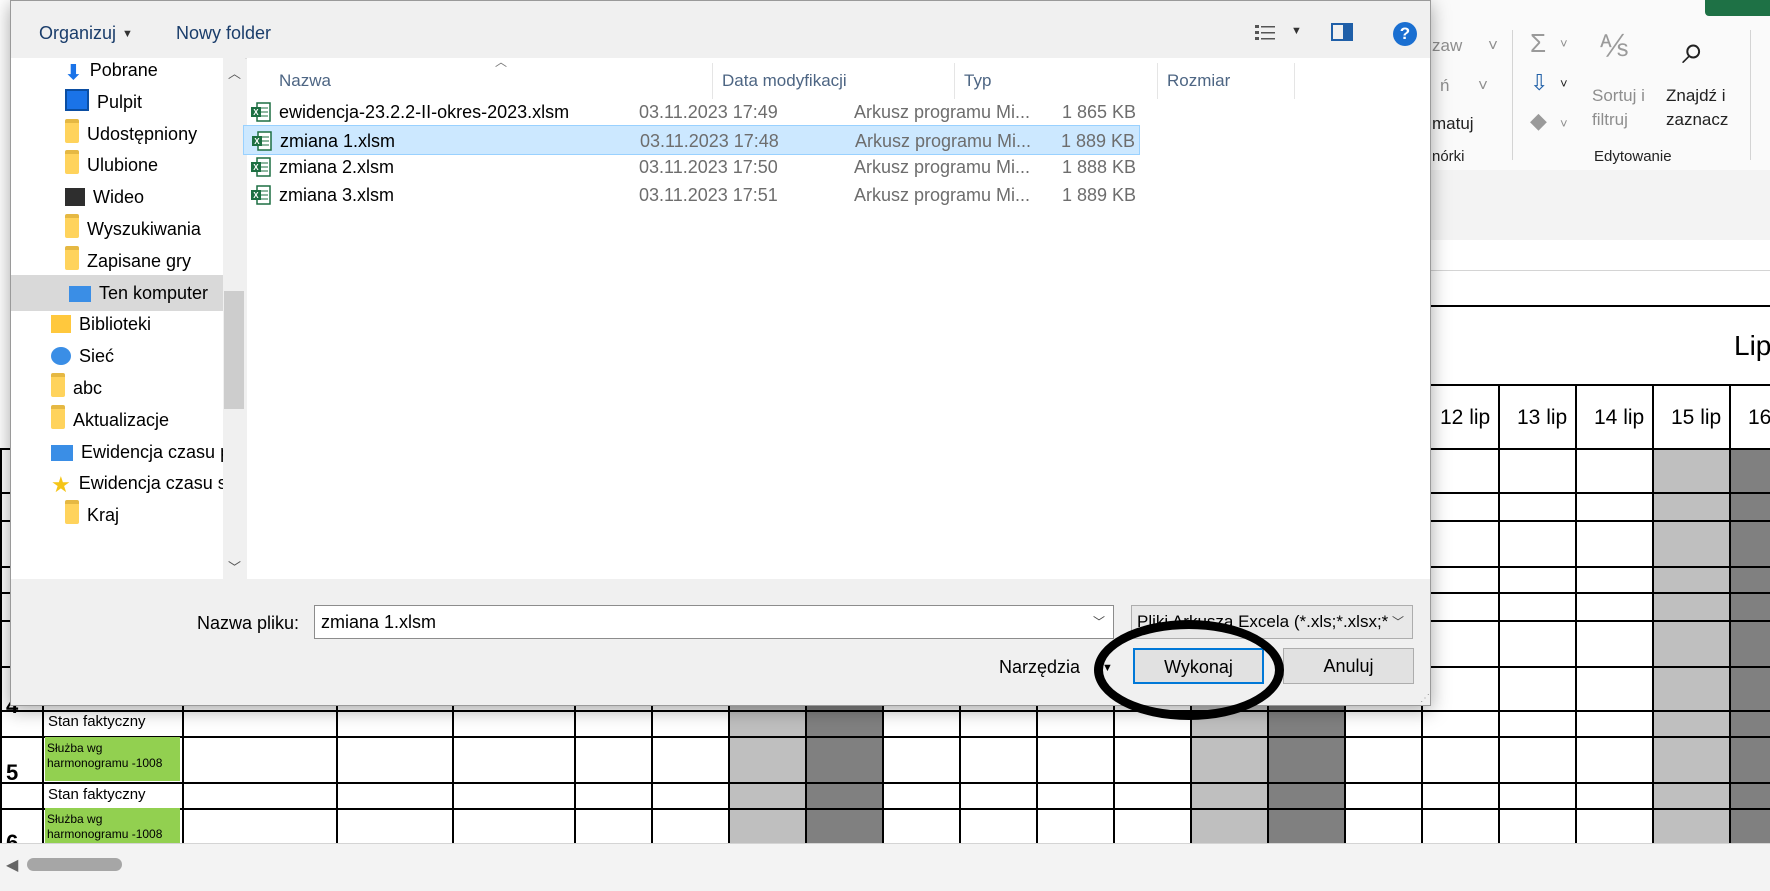  I want to click on help-icon: ?, so click(1405, 34).